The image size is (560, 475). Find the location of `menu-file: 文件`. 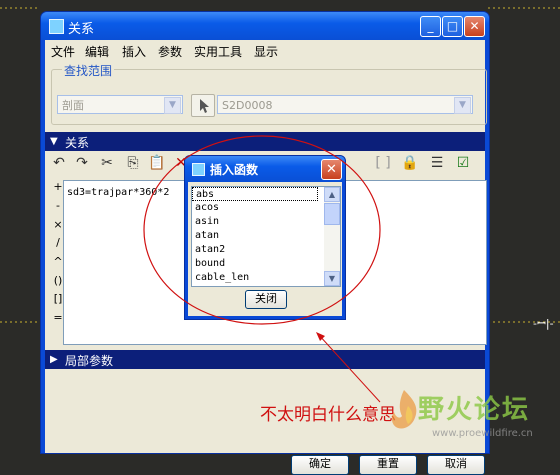

menu-file: 文件 is located at coordinates (63, 51).